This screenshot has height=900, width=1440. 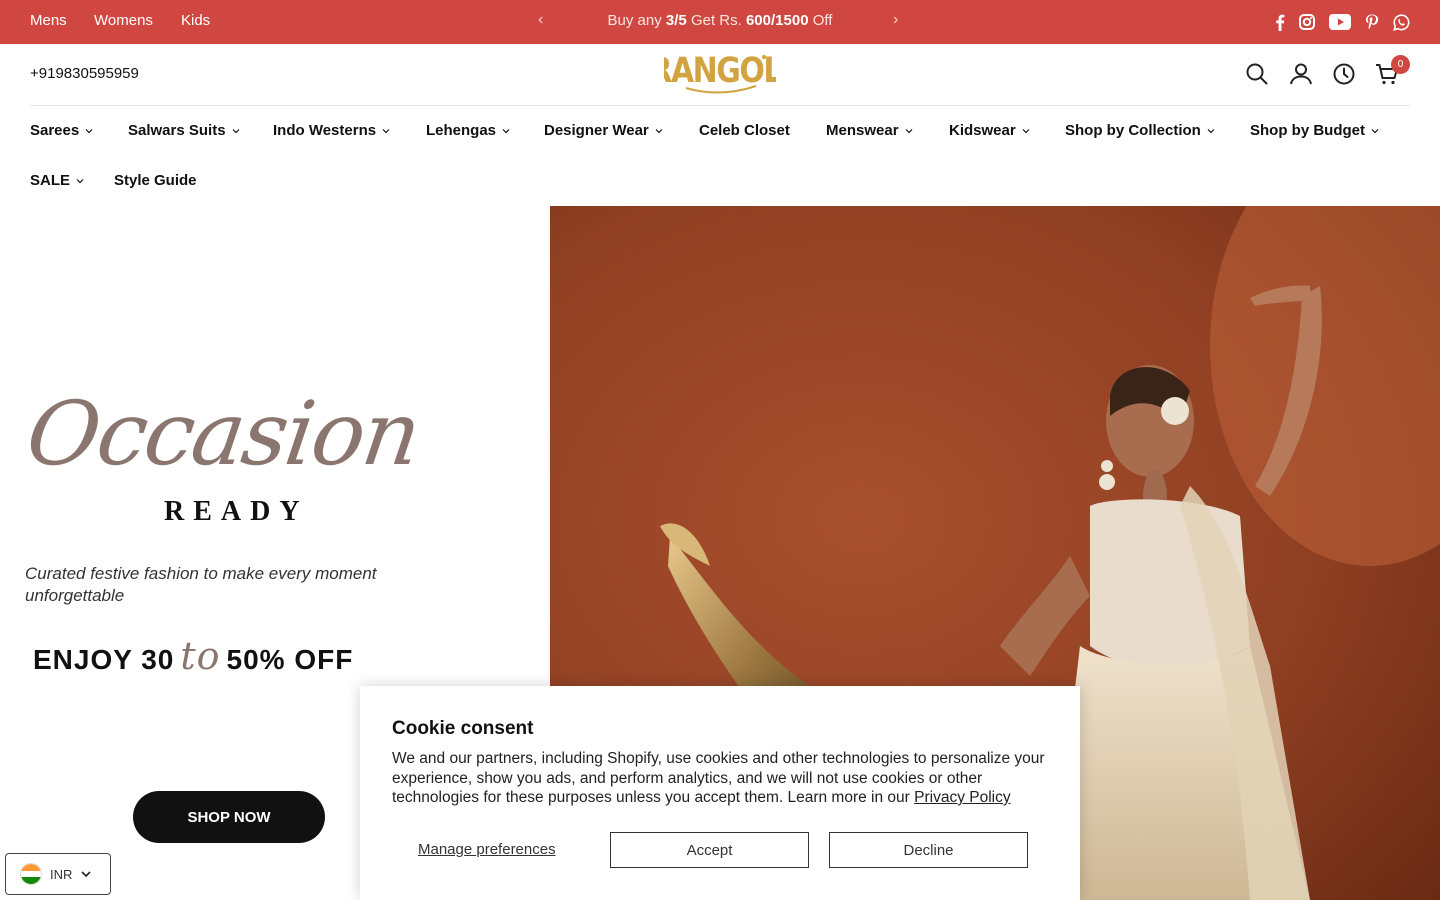 I want to click on cookie-title: Cookie consent, so click(x=463, y=728).